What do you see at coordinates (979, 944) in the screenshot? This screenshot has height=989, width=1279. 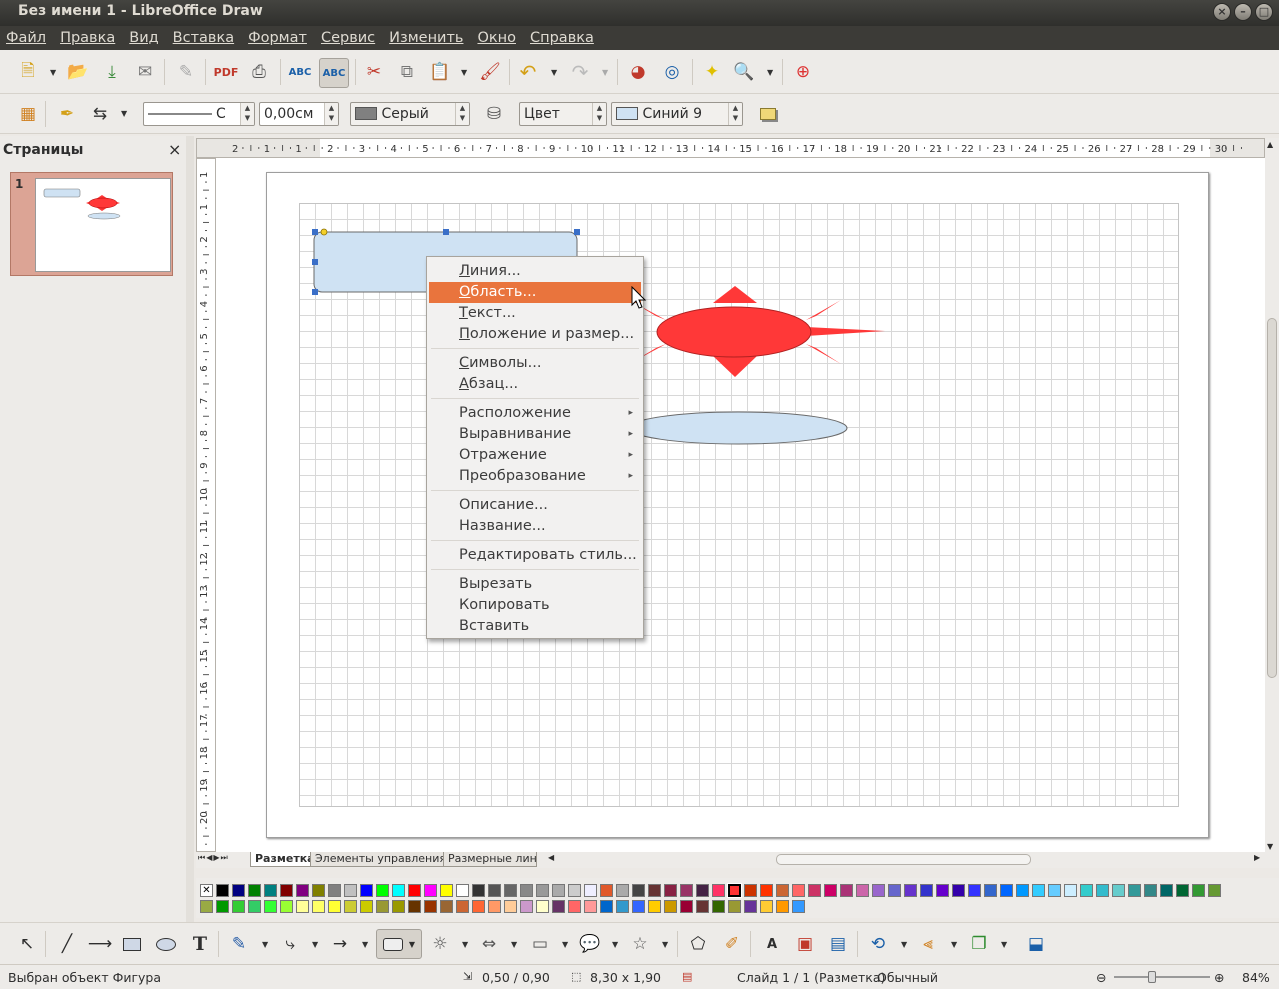 I see `arrange-icon: ❐` at bounding box center [979, 944].